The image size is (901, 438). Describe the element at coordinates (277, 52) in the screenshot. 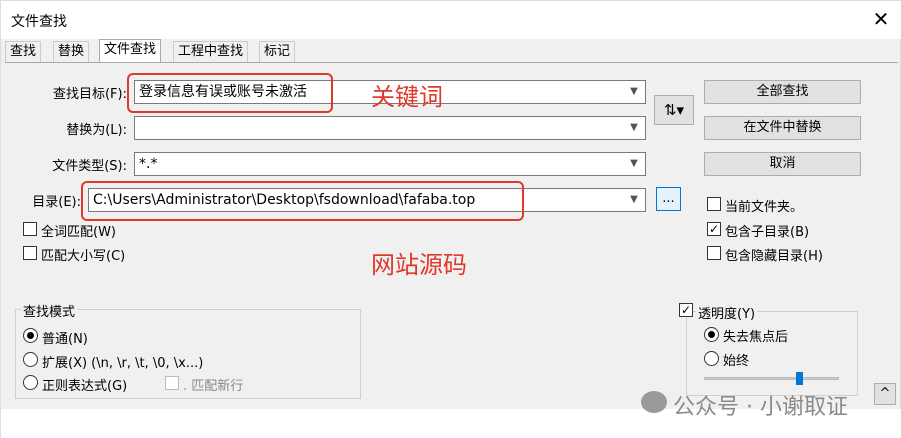

I see `tab-mark: 标记` at that location.